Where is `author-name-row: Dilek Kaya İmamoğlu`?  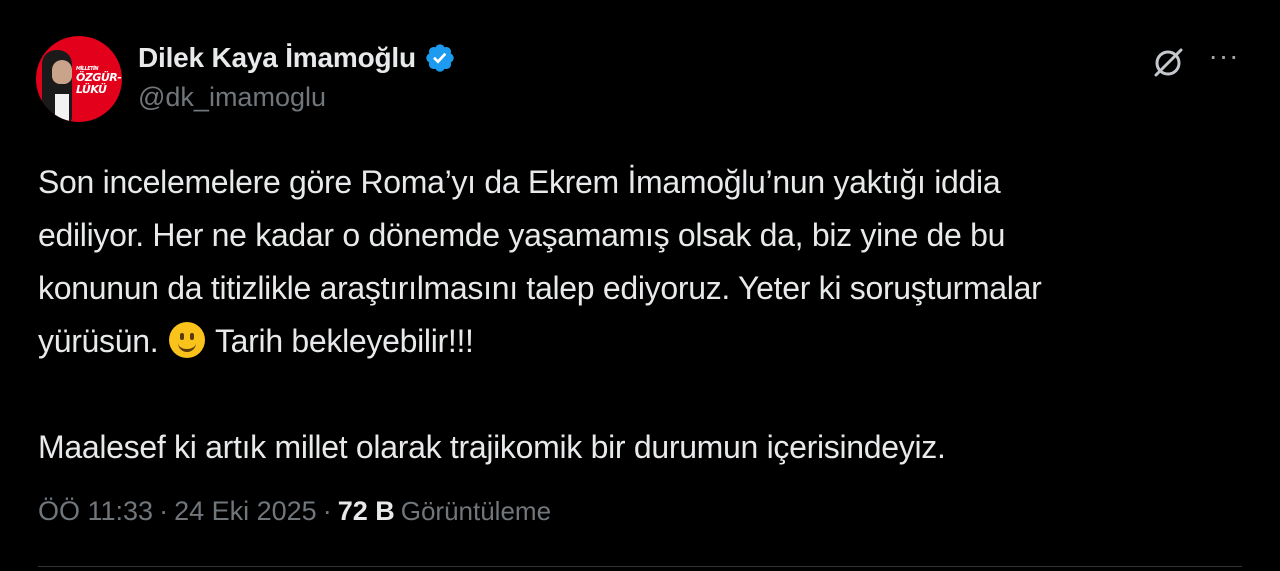 author-name-row: Dilek Kaya İmamoğlu is located at coordinates (297, 58).